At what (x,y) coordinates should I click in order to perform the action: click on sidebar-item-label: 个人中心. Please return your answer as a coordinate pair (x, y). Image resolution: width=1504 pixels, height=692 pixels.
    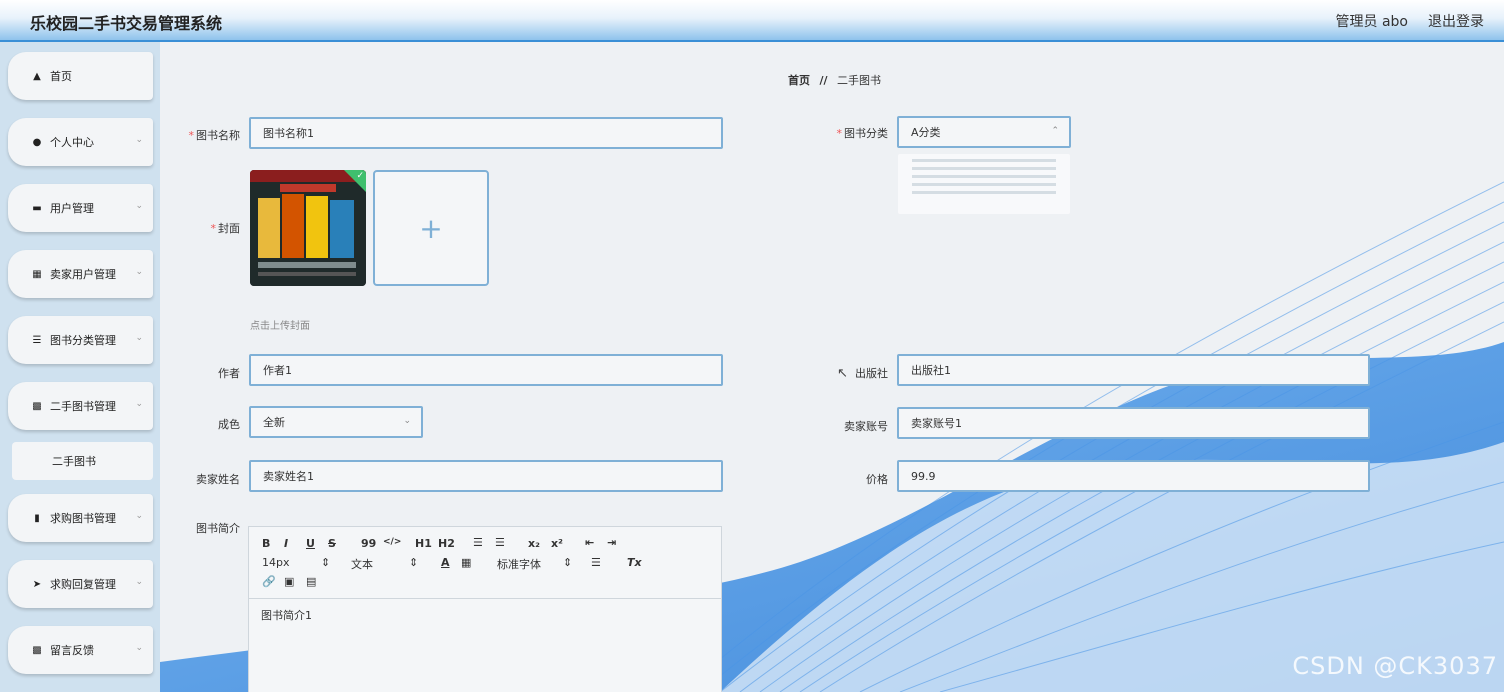
    Looking at the image, I should click on (72, 142).